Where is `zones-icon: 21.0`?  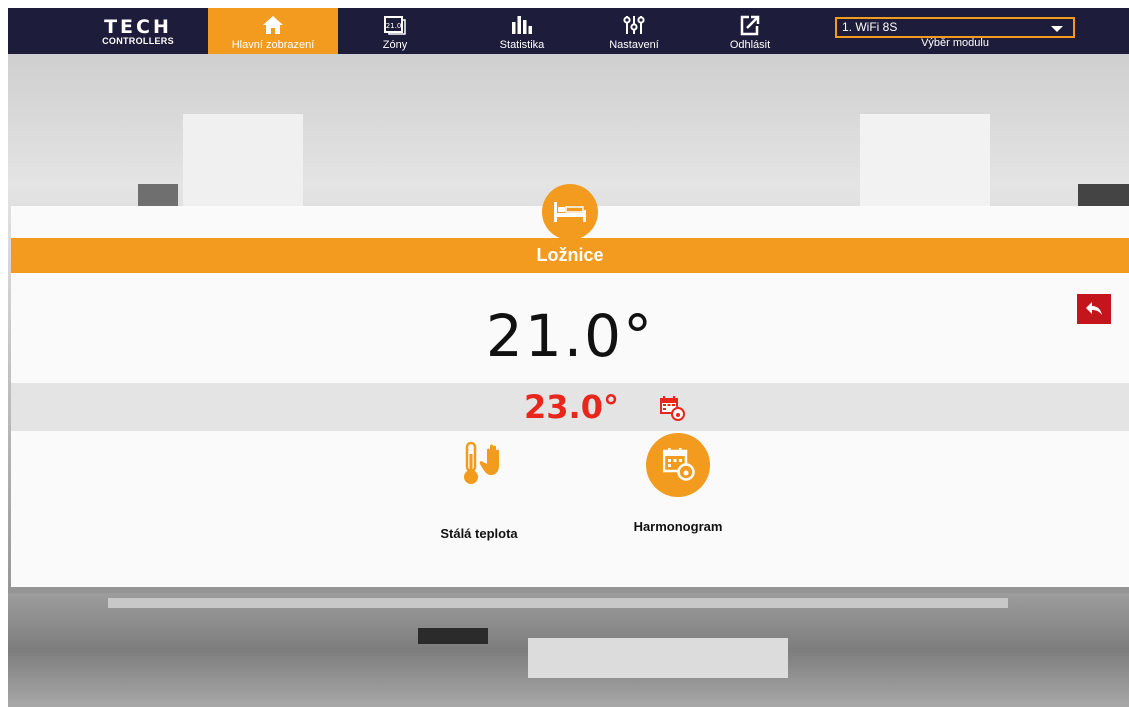
zones-icon: 21.0 is located at coordinates (395, 25).